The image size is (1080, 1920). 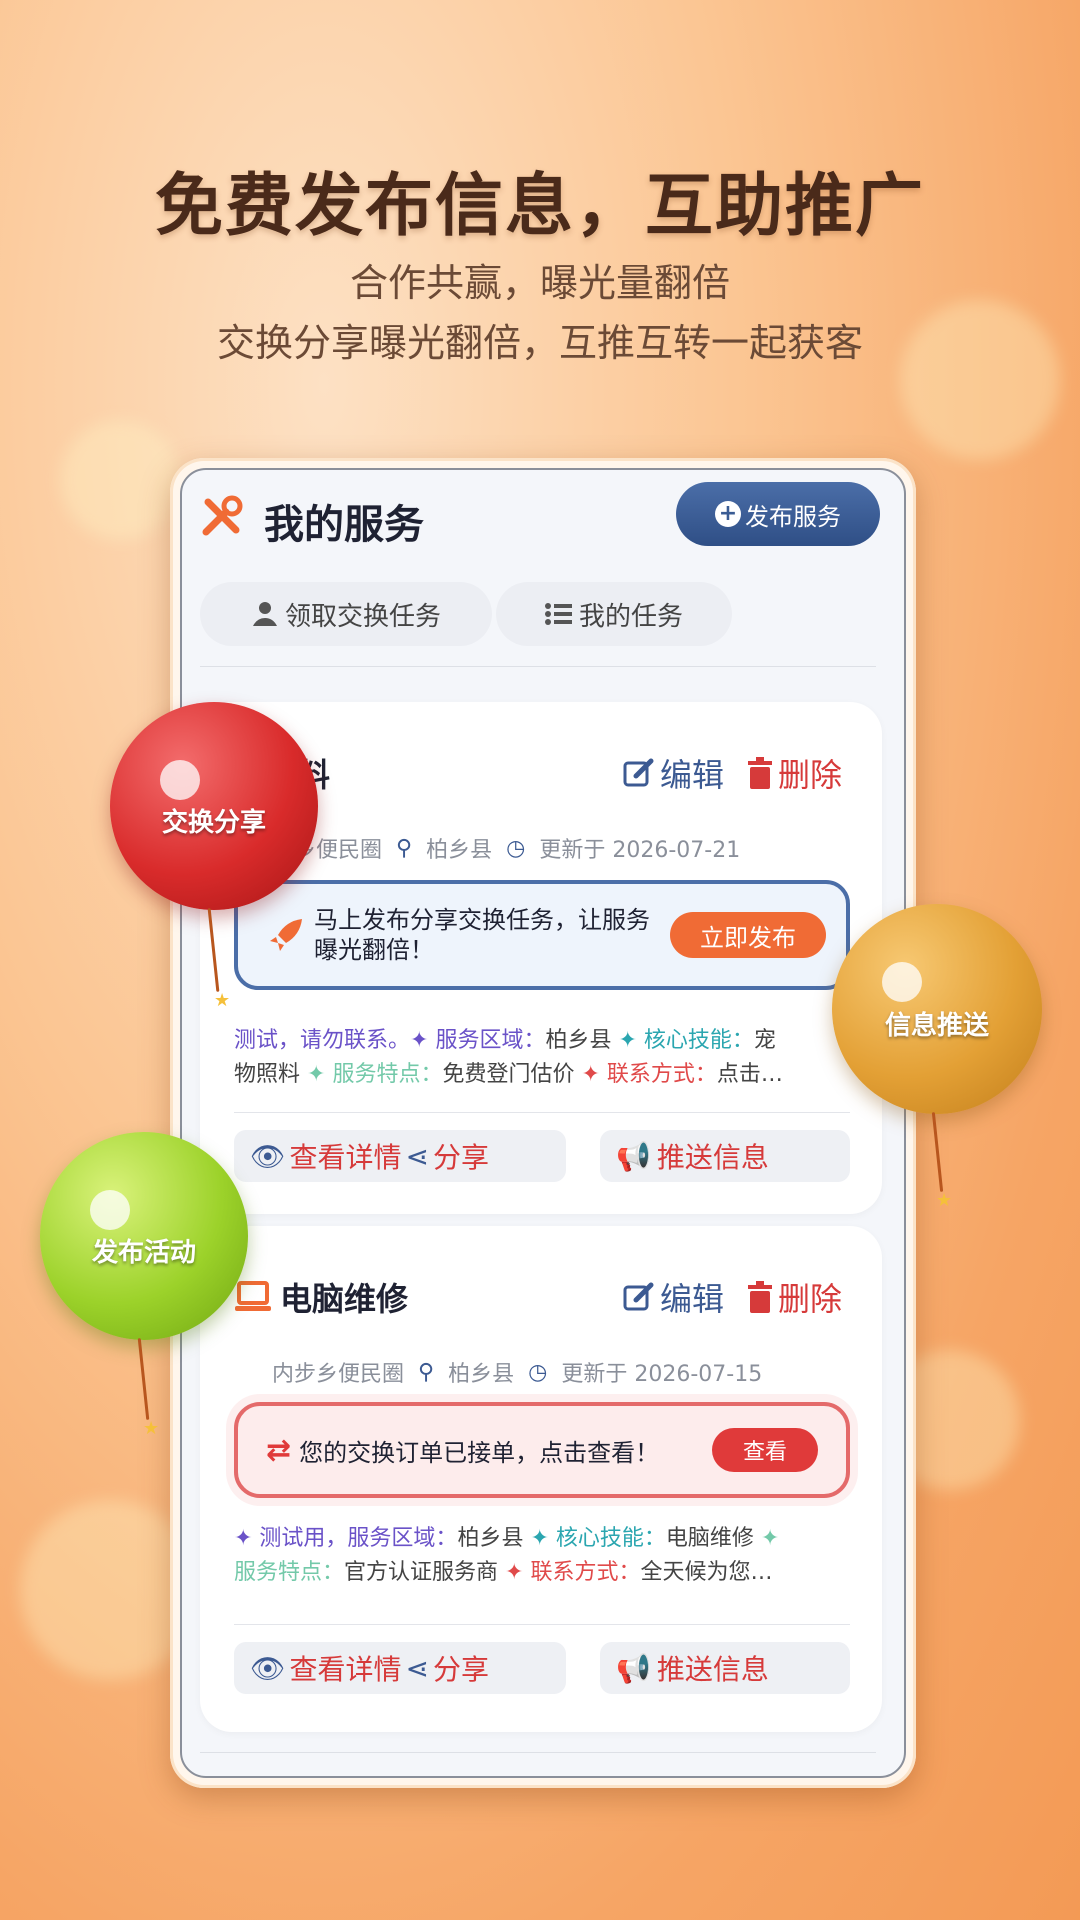 I want to click on updated-time: 更新于 2026-07-15, so click(x=662, y=1374).